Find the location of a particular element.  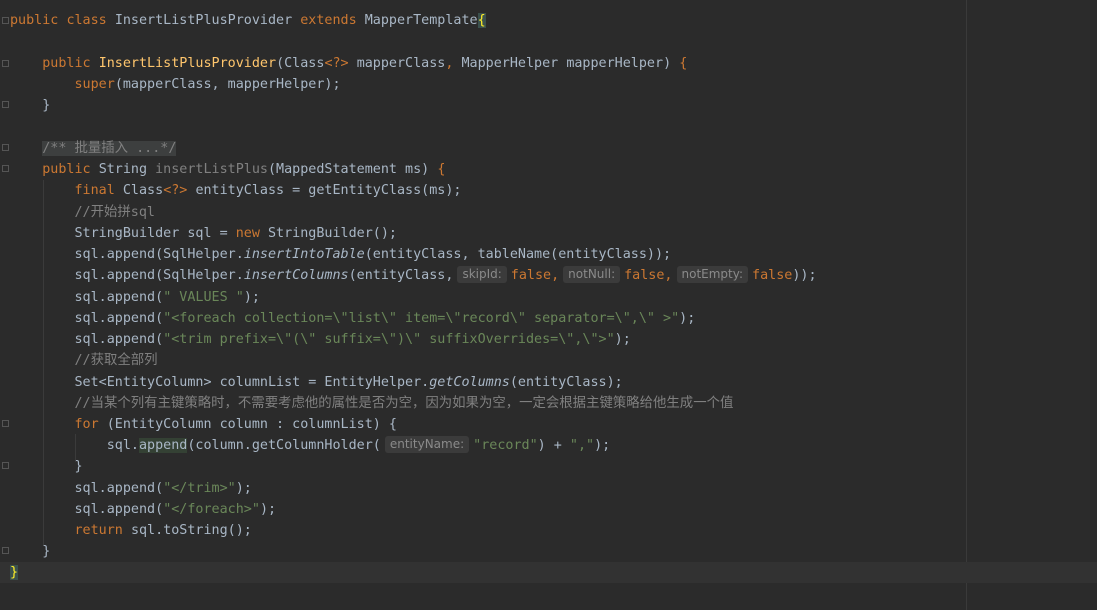

generic: <?> is located at coordinates (336, 63).